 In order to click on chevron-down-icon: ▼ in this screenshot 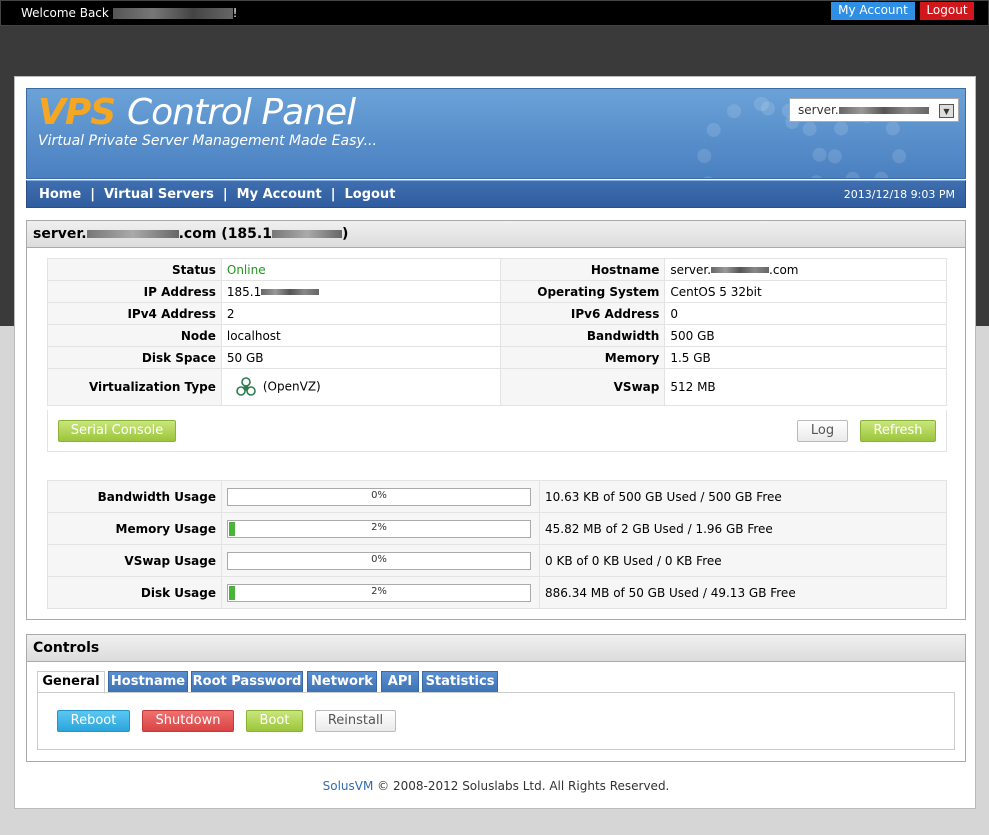, I will do `click(946, 111)`.